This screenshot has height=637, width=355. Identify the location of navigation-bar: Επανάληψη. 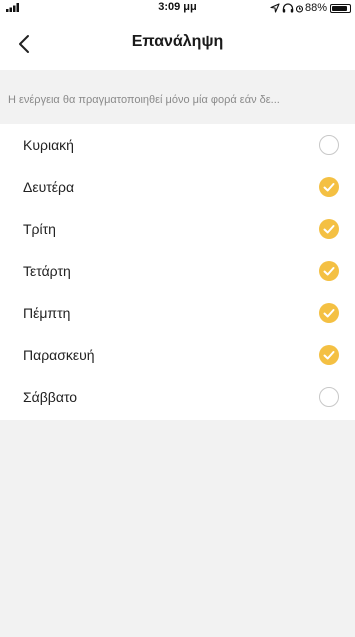
(177, 43).